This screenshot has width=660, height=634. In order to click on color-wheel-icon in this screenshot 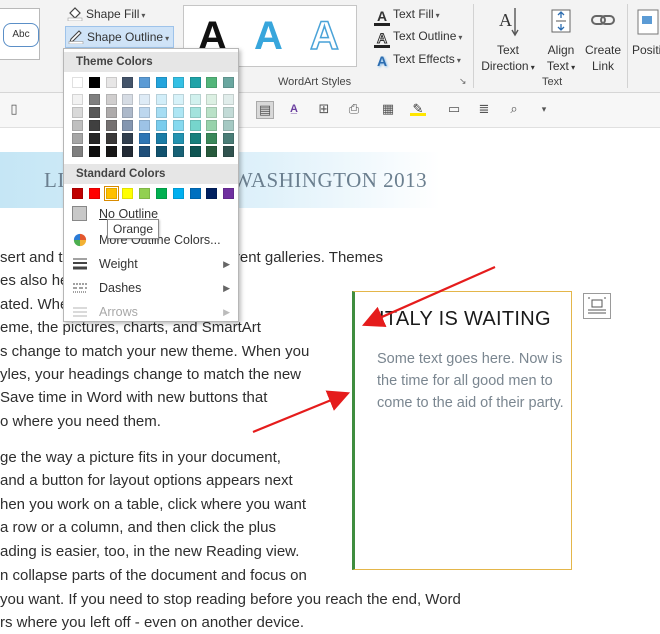, I will do `click(80, 240)`.